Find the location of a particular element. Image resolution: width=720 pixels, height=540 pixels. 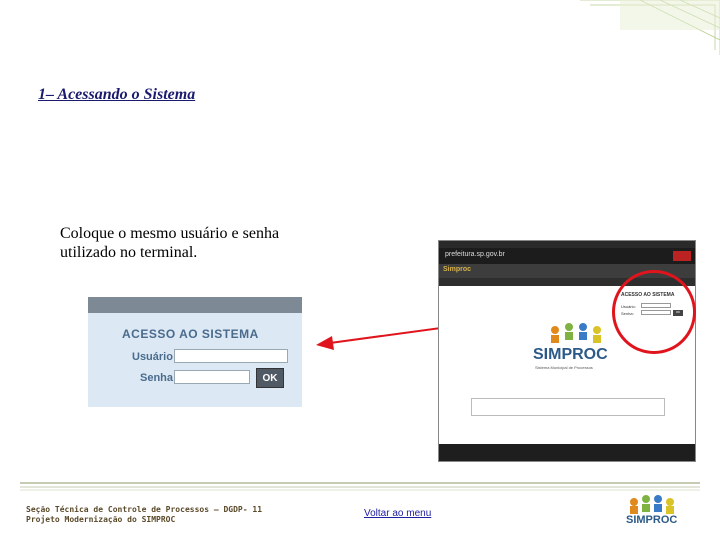

user-input is located at coordinates (231, 356).